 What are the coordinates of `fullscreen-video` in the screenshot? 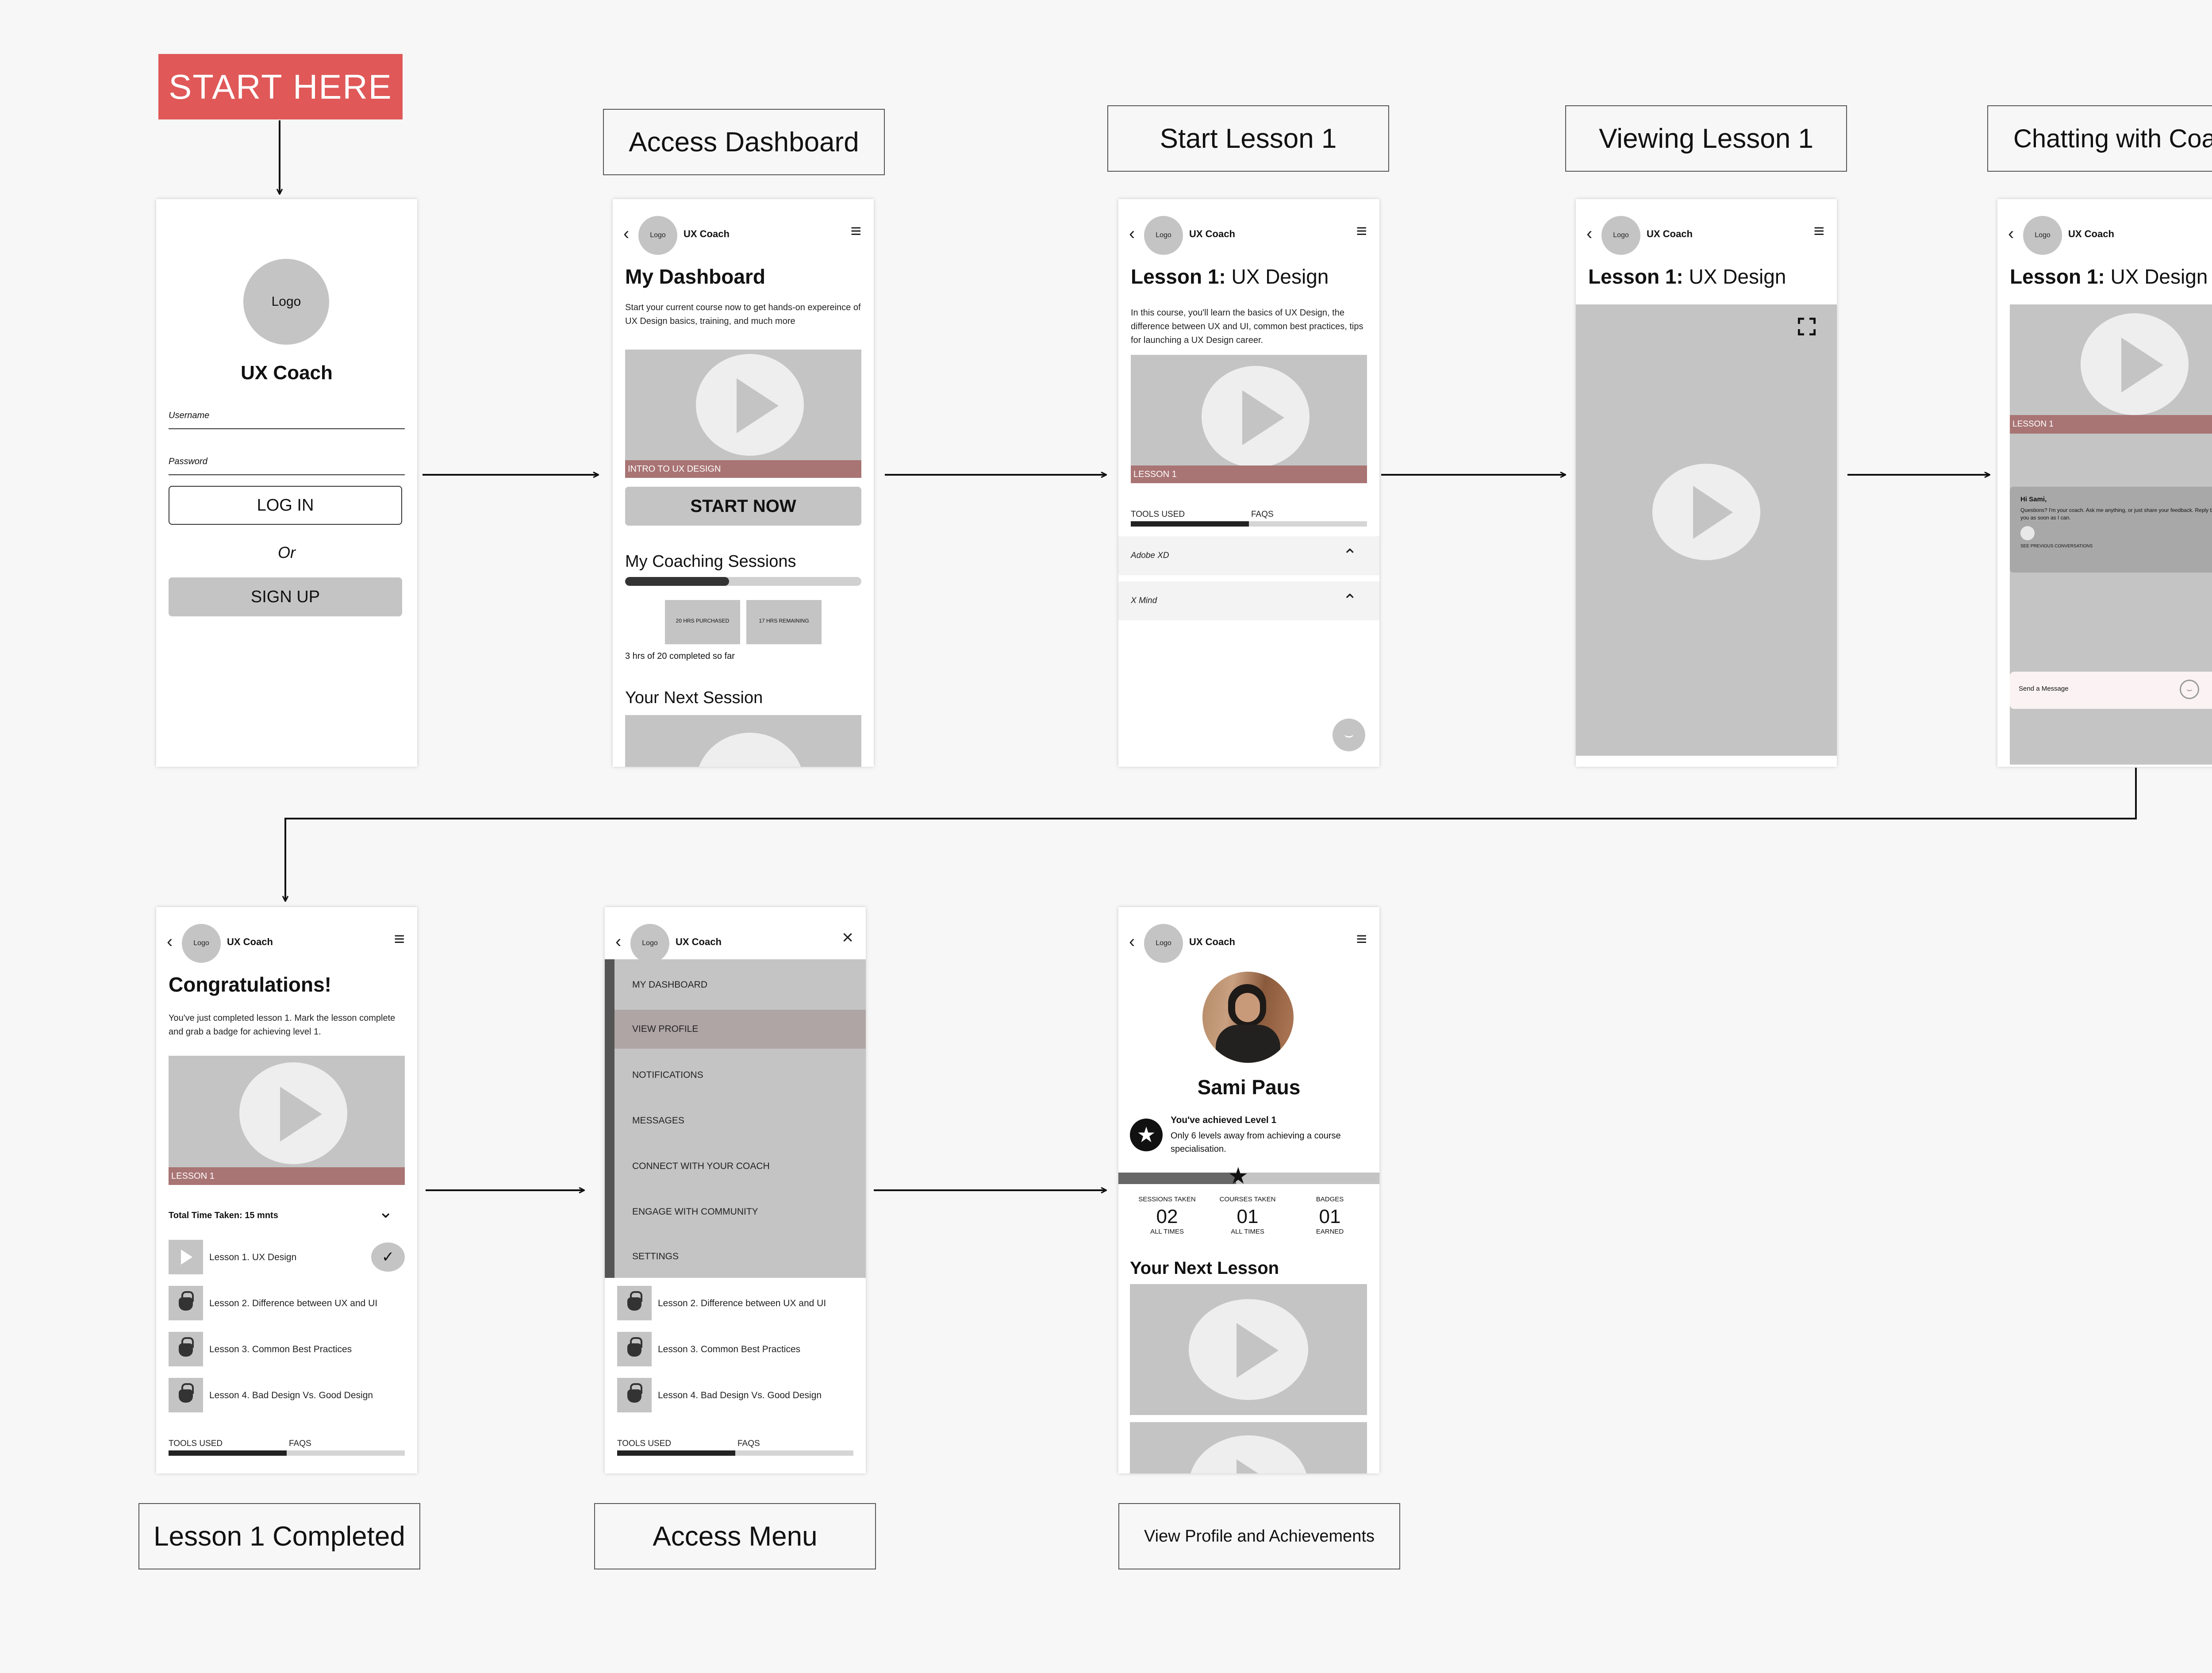 It's located at (1707, 530).